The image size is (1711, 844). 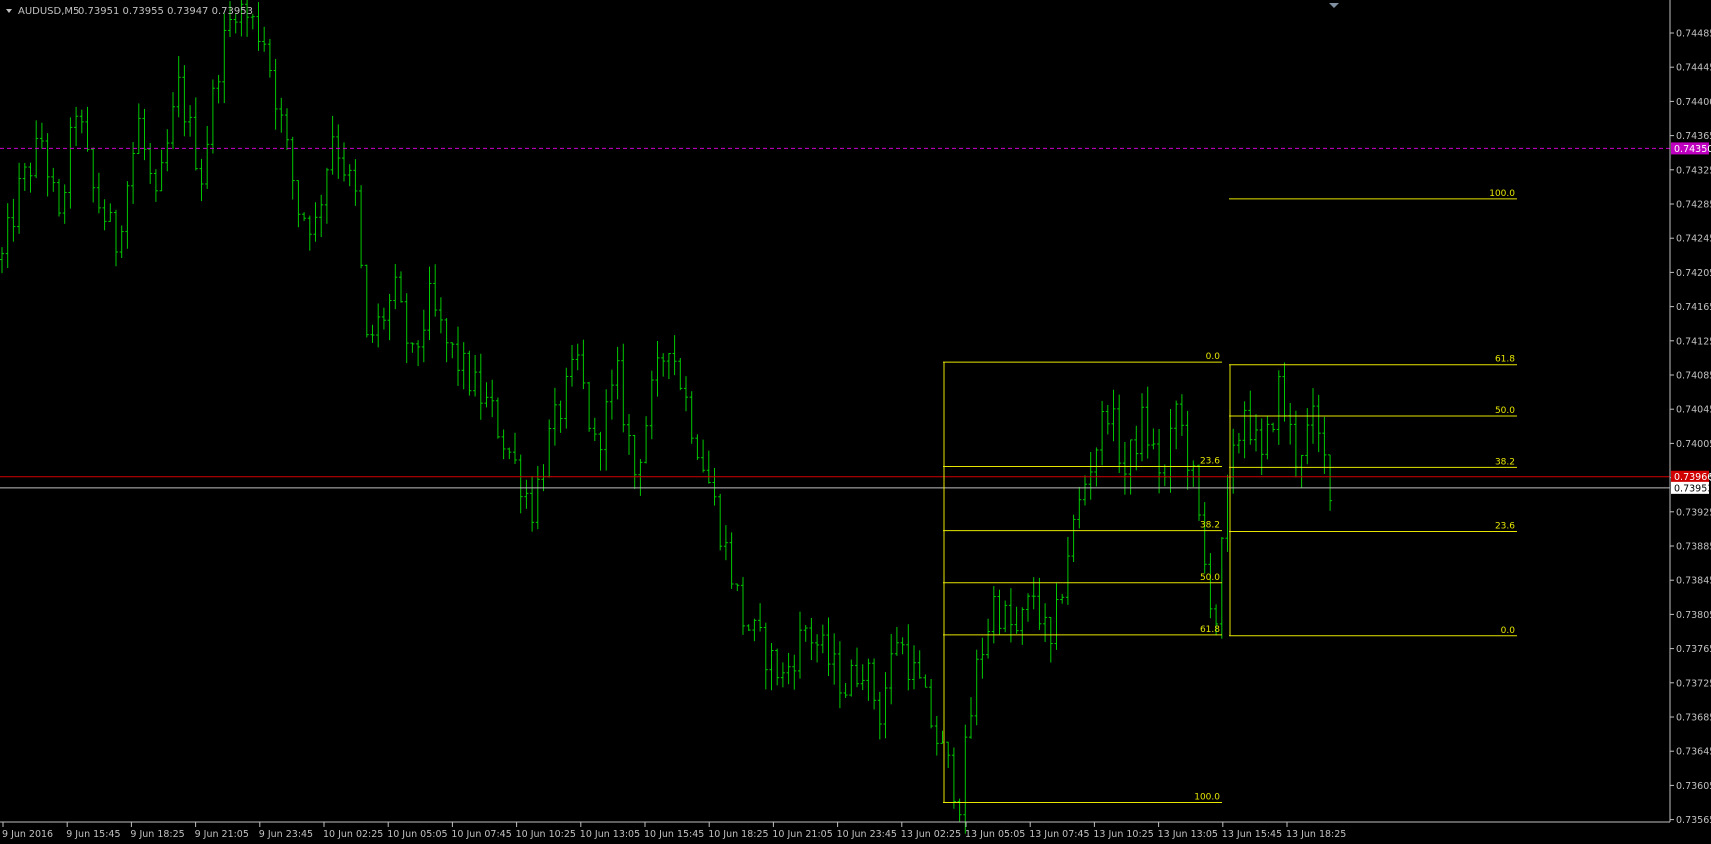 I want to click on price-tick-label: 0.73845, so click(x=1693, y=581).